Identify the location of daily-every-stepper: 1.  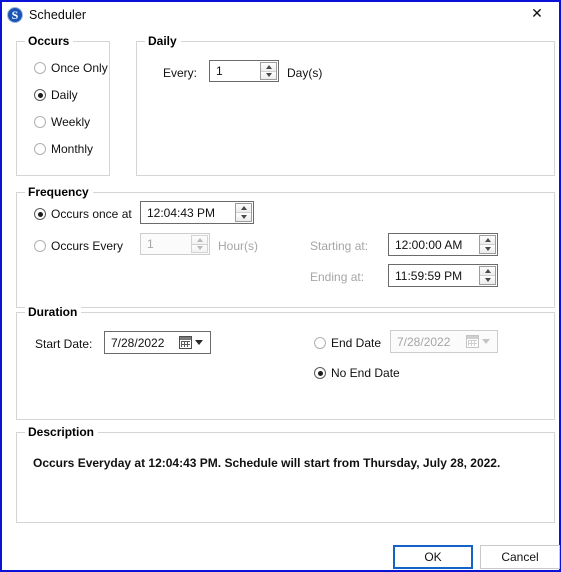
(244, 71).